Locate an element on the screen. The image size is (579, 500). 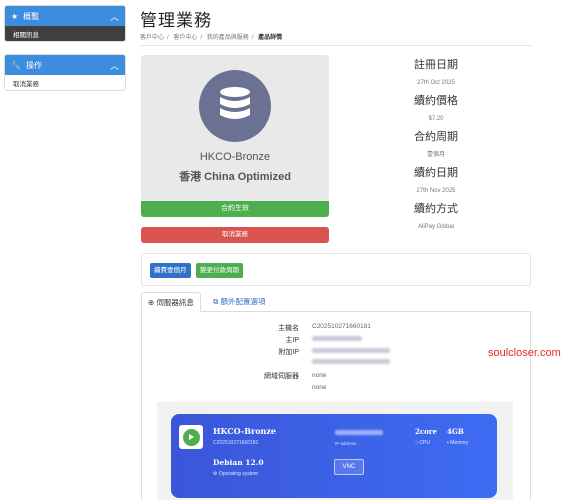
product-name: HKCO-Bronze is located at coordinates (235, 157).